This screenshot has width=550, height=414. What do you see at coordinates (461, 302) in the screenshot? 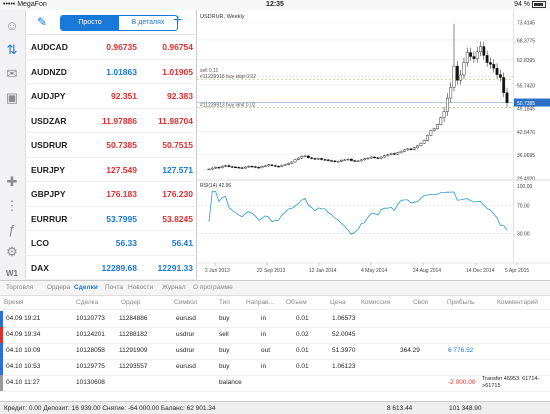
I see `column-header: Прибыль` at bounding box center [461, 302].